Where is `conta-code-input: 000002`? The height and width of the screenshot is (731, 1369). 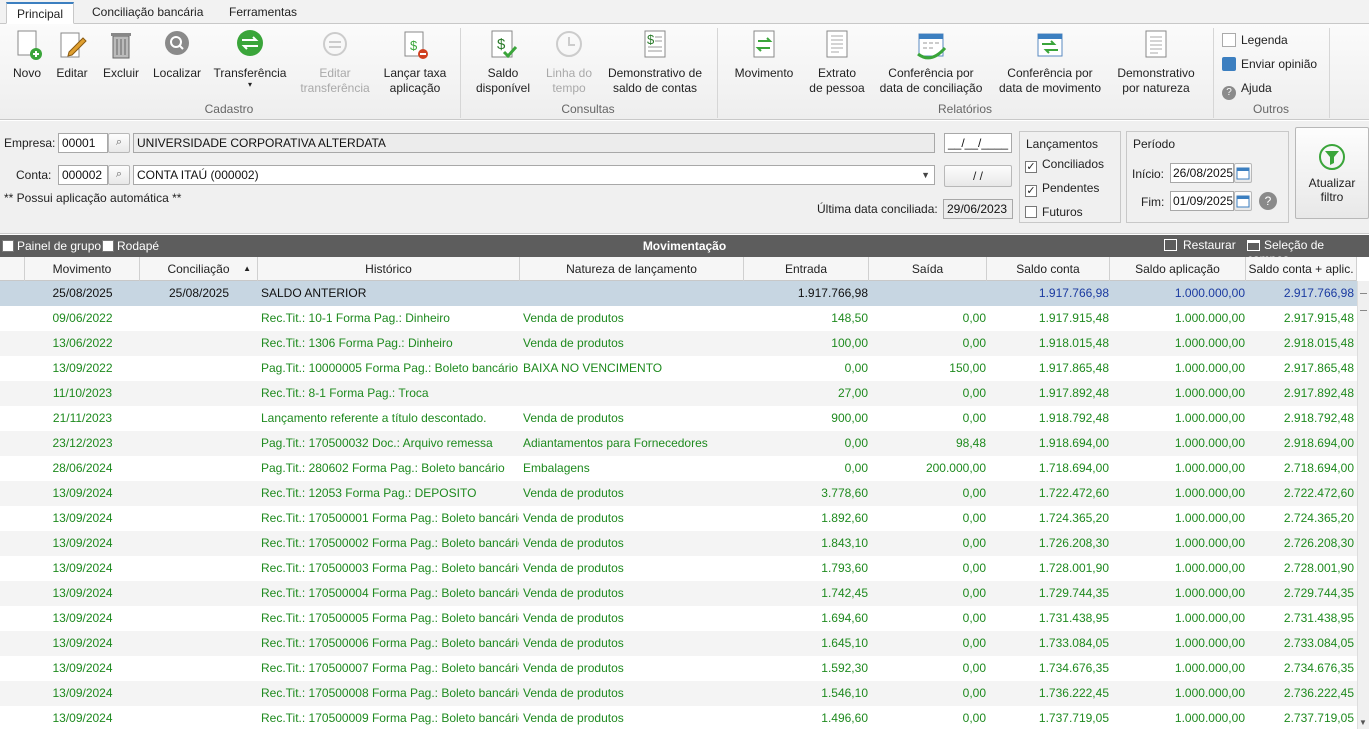 conta-code-input: 000002 is located at coordinates (83, 175).